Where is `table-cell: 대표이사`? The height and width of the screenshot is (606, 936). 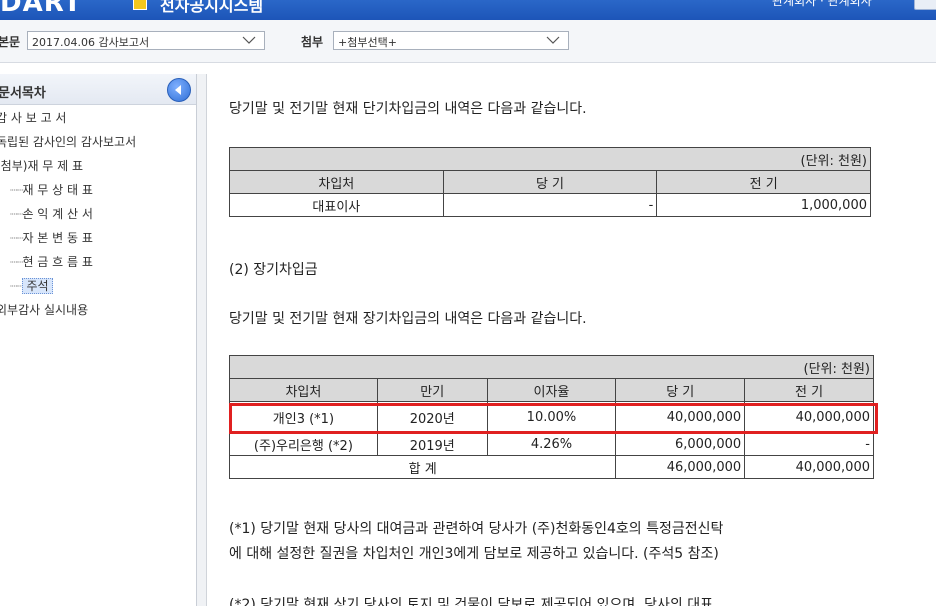 table-cell: 대표이사 is located at coordinates (336, 205).